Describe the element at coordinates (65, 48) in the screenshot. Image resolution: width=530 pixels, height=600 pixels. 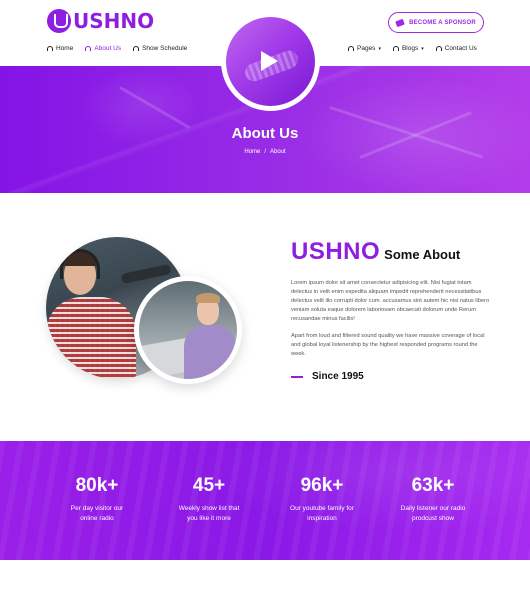
I see `nav-item-label: Home` at that location.